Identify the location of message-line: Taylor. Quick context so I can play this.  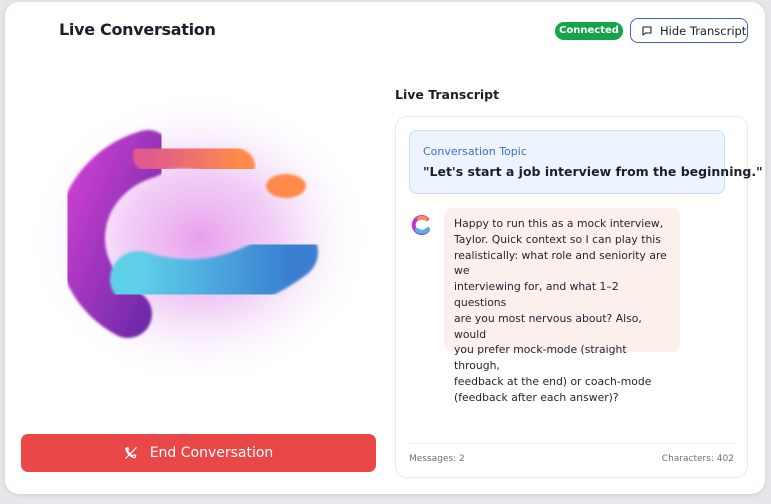
(557, 239).